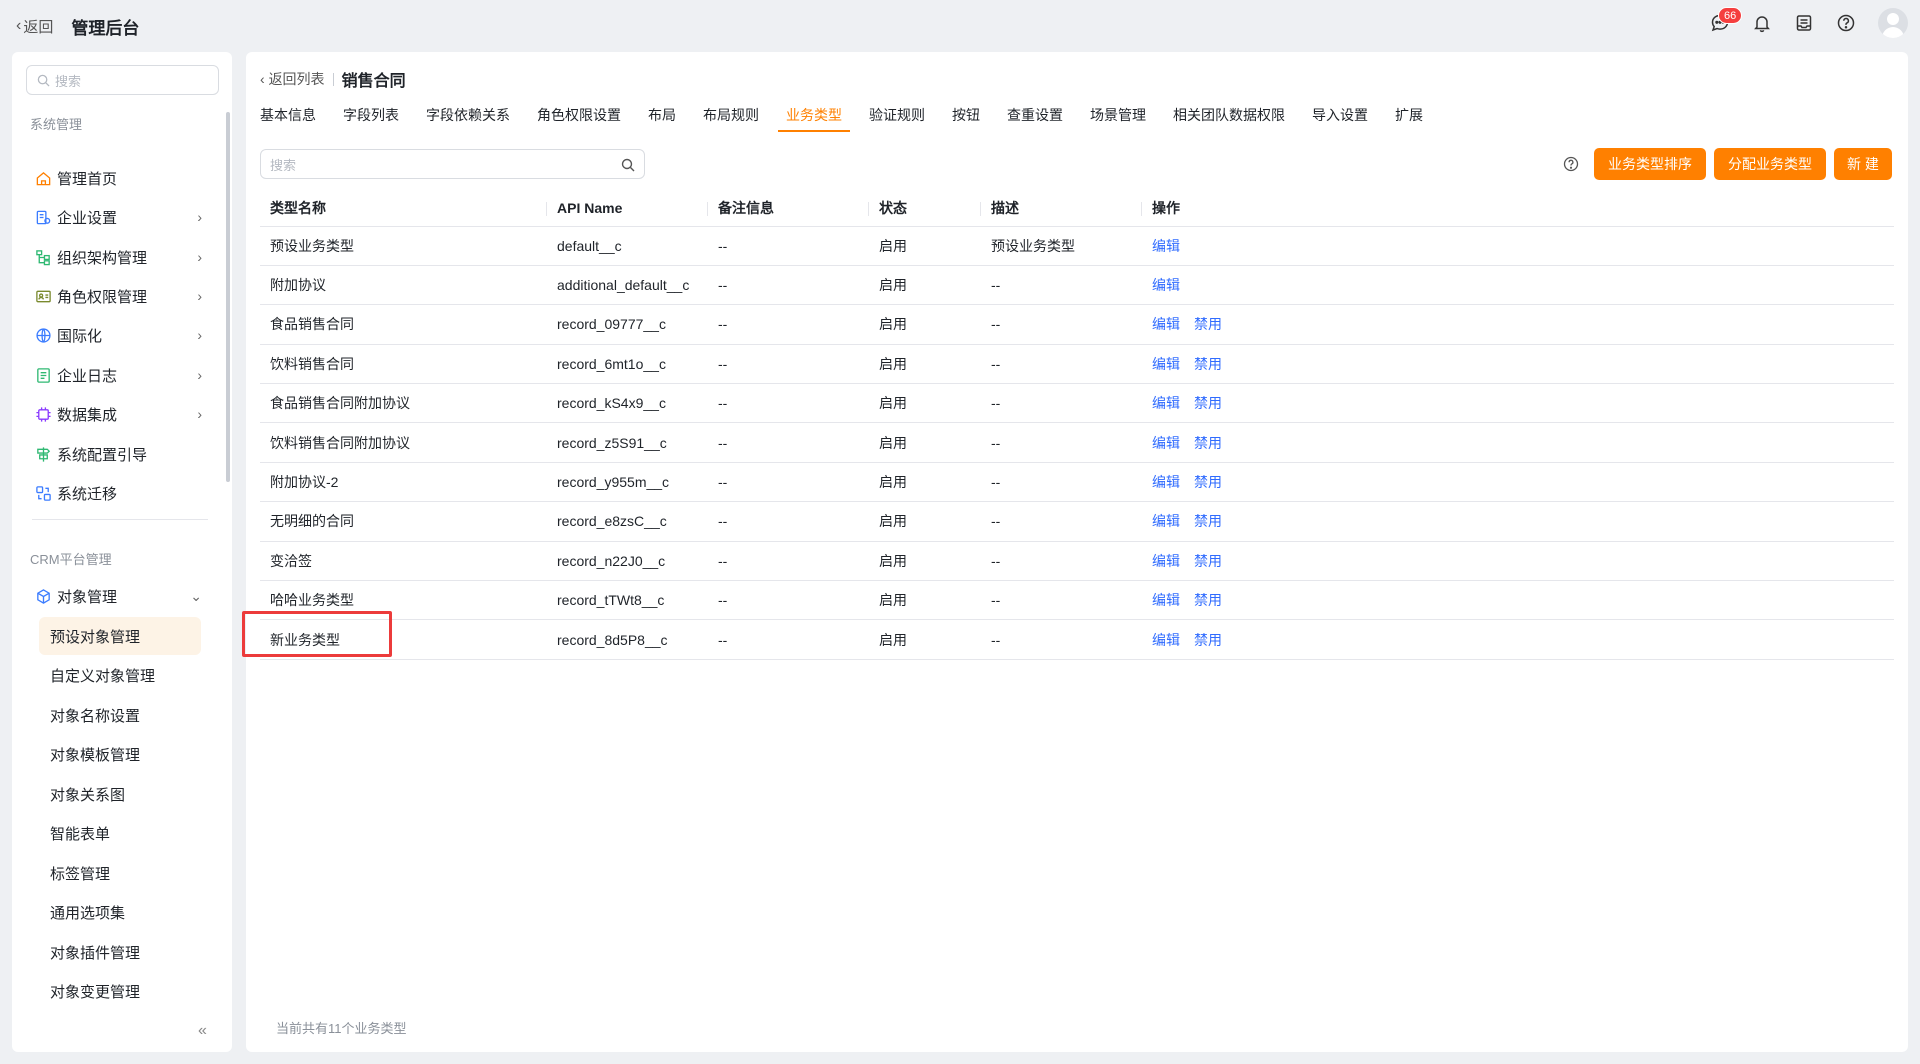 Image resolution: width=1920 pixels, height=1064 pixels. Describe the element at coordinates (1077, 246) in the screenshot. I see `table-row: 预设业务类型 default__c -- 启用 预设业务类型 编辑` at that location.